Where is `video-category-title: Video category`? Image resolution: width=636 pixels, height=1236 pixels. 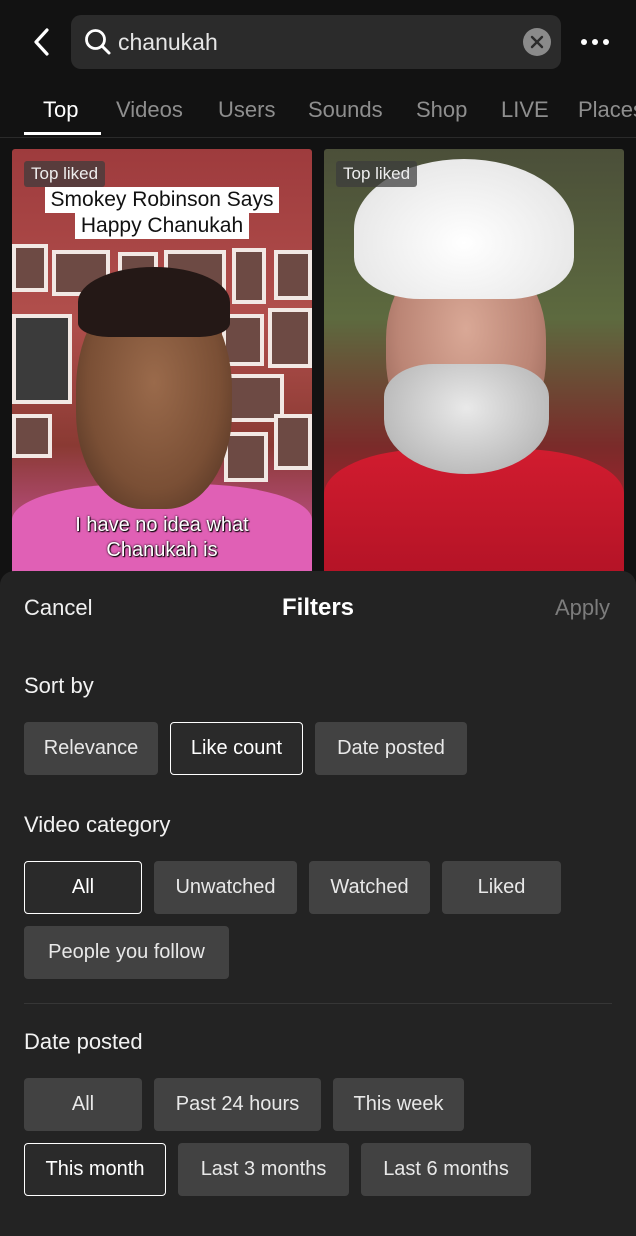
video-category-title: Video category is located at coordinates (97, 824).